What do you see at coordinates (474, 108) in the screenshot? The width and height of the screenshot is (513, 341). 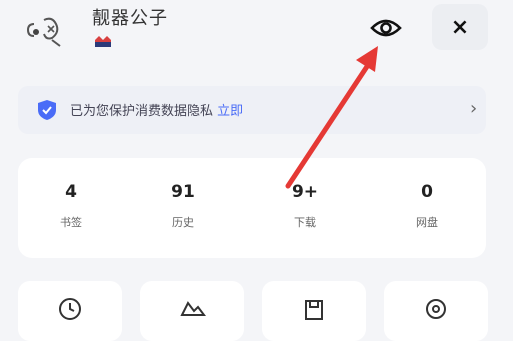 I see `chevron-right-icon: ›` at bounding box center [474, 108].